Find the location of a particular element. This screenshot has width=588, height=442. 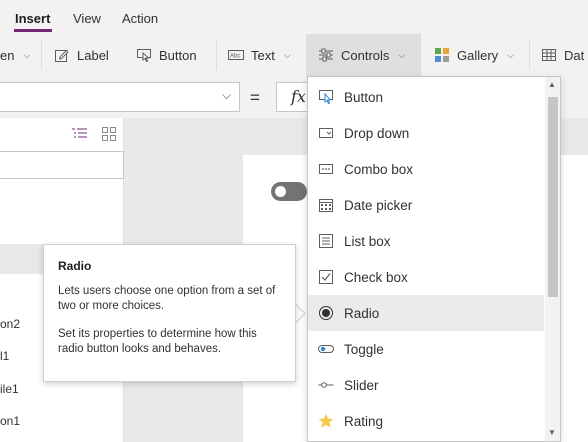

tree-item: on1 is located at coordinates (10, 421).